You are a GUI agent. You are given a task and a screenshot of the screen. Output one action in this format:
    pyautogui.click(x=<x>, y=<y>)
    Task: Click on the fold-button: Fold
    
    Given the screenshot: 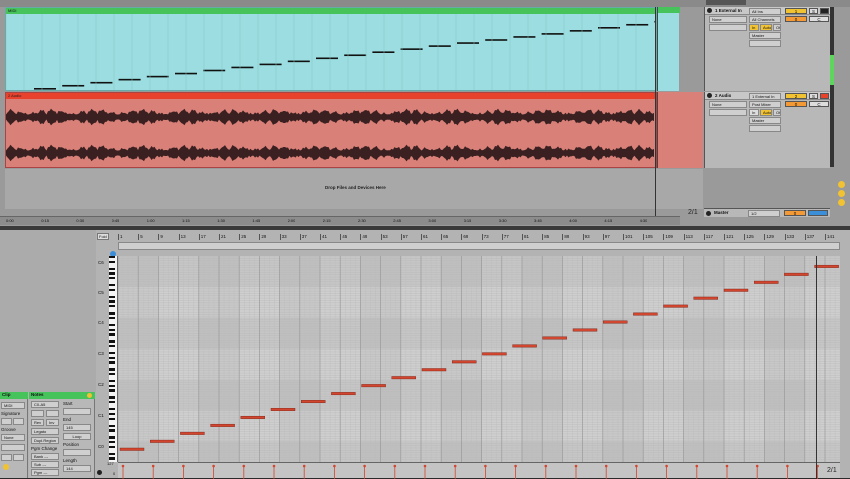 What is the action you would take?
    pyautogui.click(x=103, y=236)
    